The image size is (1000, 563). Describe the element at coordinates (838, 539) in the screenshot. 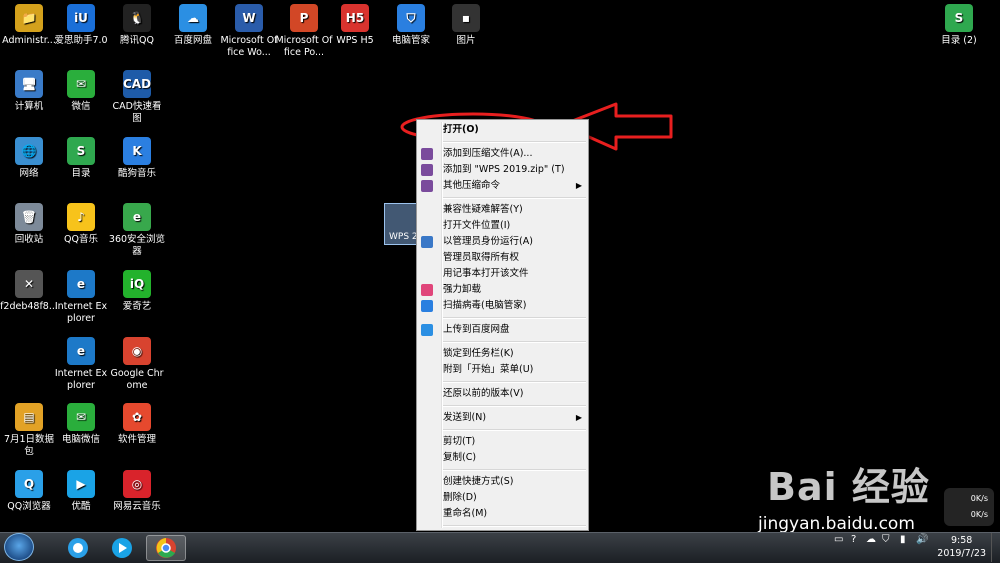

I see `tray-battery-icon: ▭` at that location.